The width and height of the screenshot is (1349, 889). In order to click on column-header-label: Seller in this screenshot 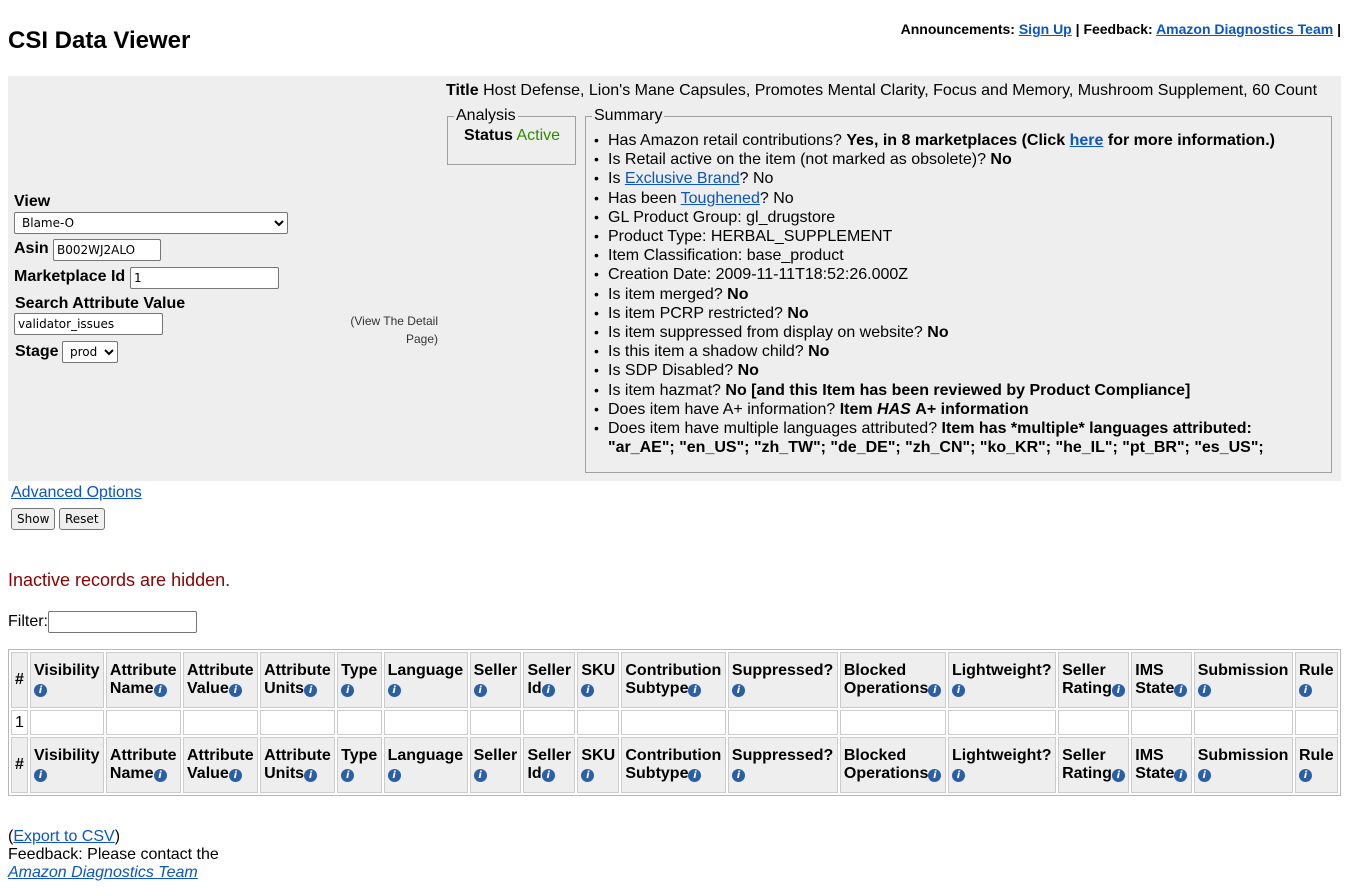, I will do `click(1084, 755)`.